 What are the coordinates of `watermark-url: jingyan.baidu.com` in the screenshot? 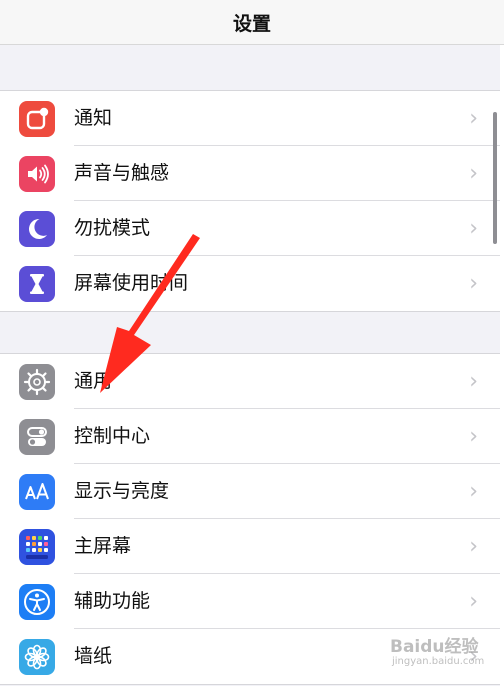 It's located at (438, 661).